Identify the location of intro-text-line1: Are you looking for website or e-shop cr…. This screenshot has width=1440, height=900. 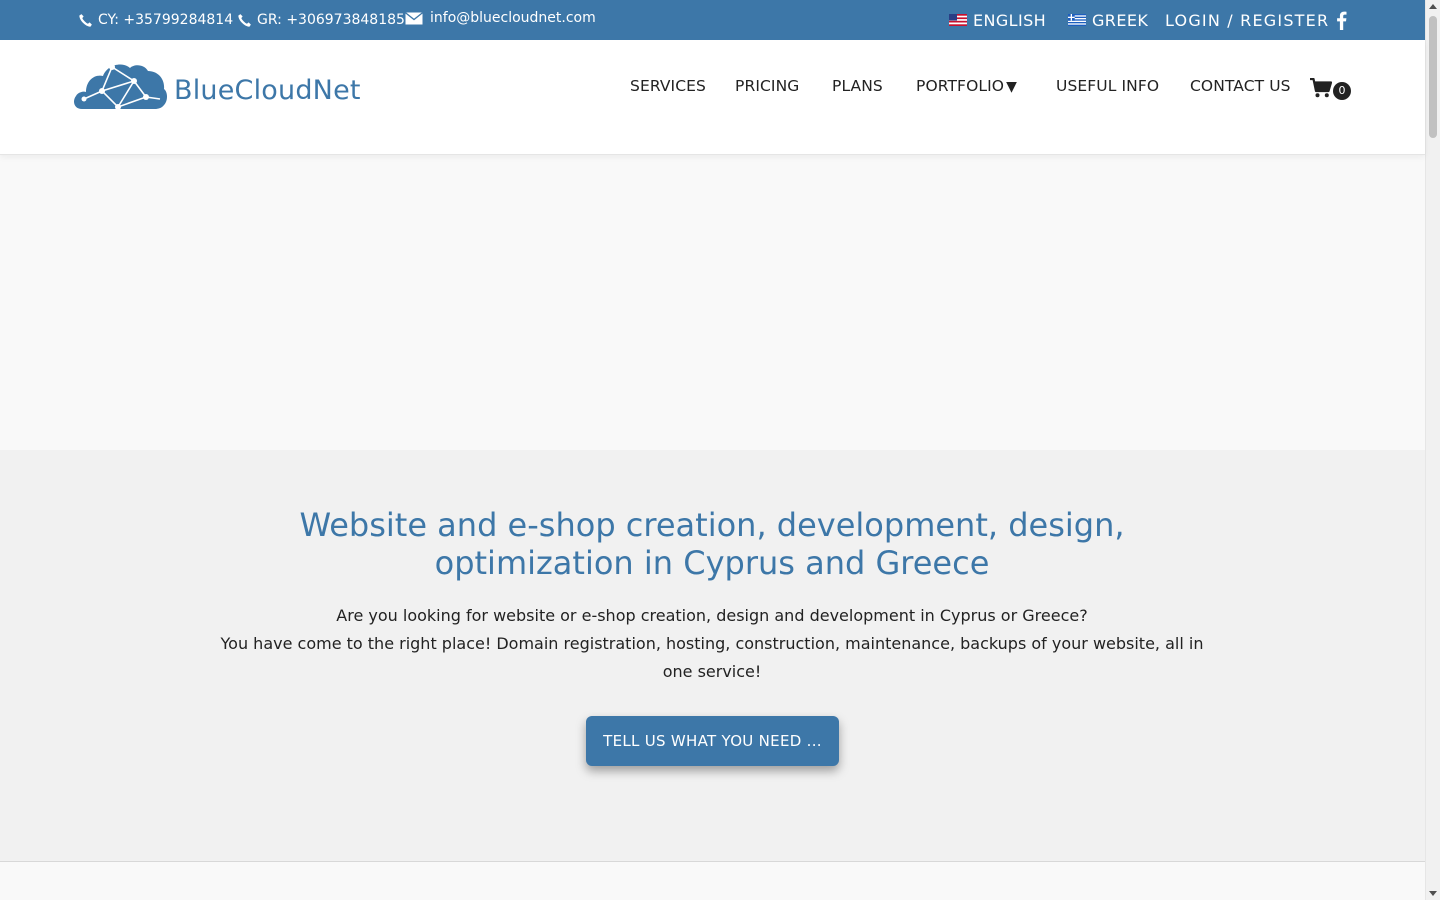
(712, 615).